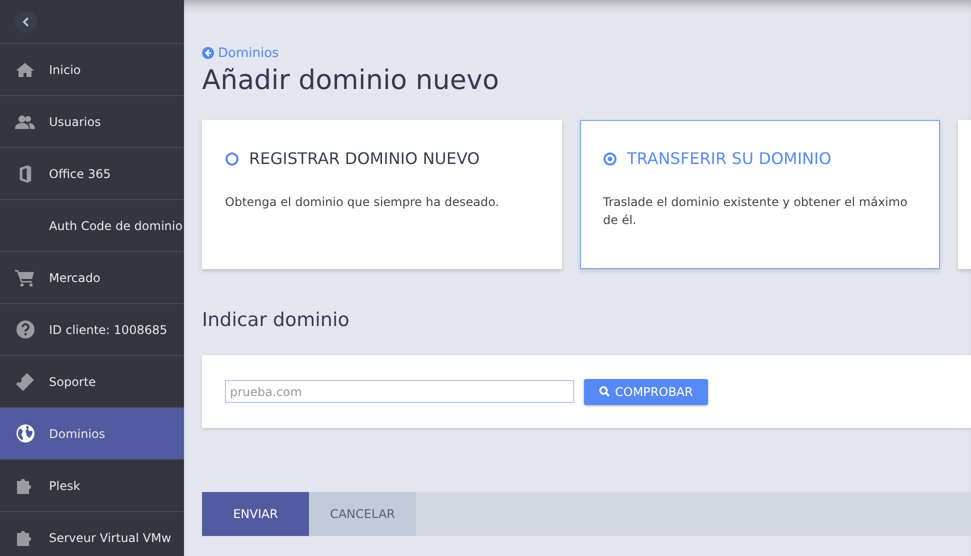 This screenshot has height=556, width=971. I want to click on sidebar-item: Auth Code de dominio, so click(92, 226).